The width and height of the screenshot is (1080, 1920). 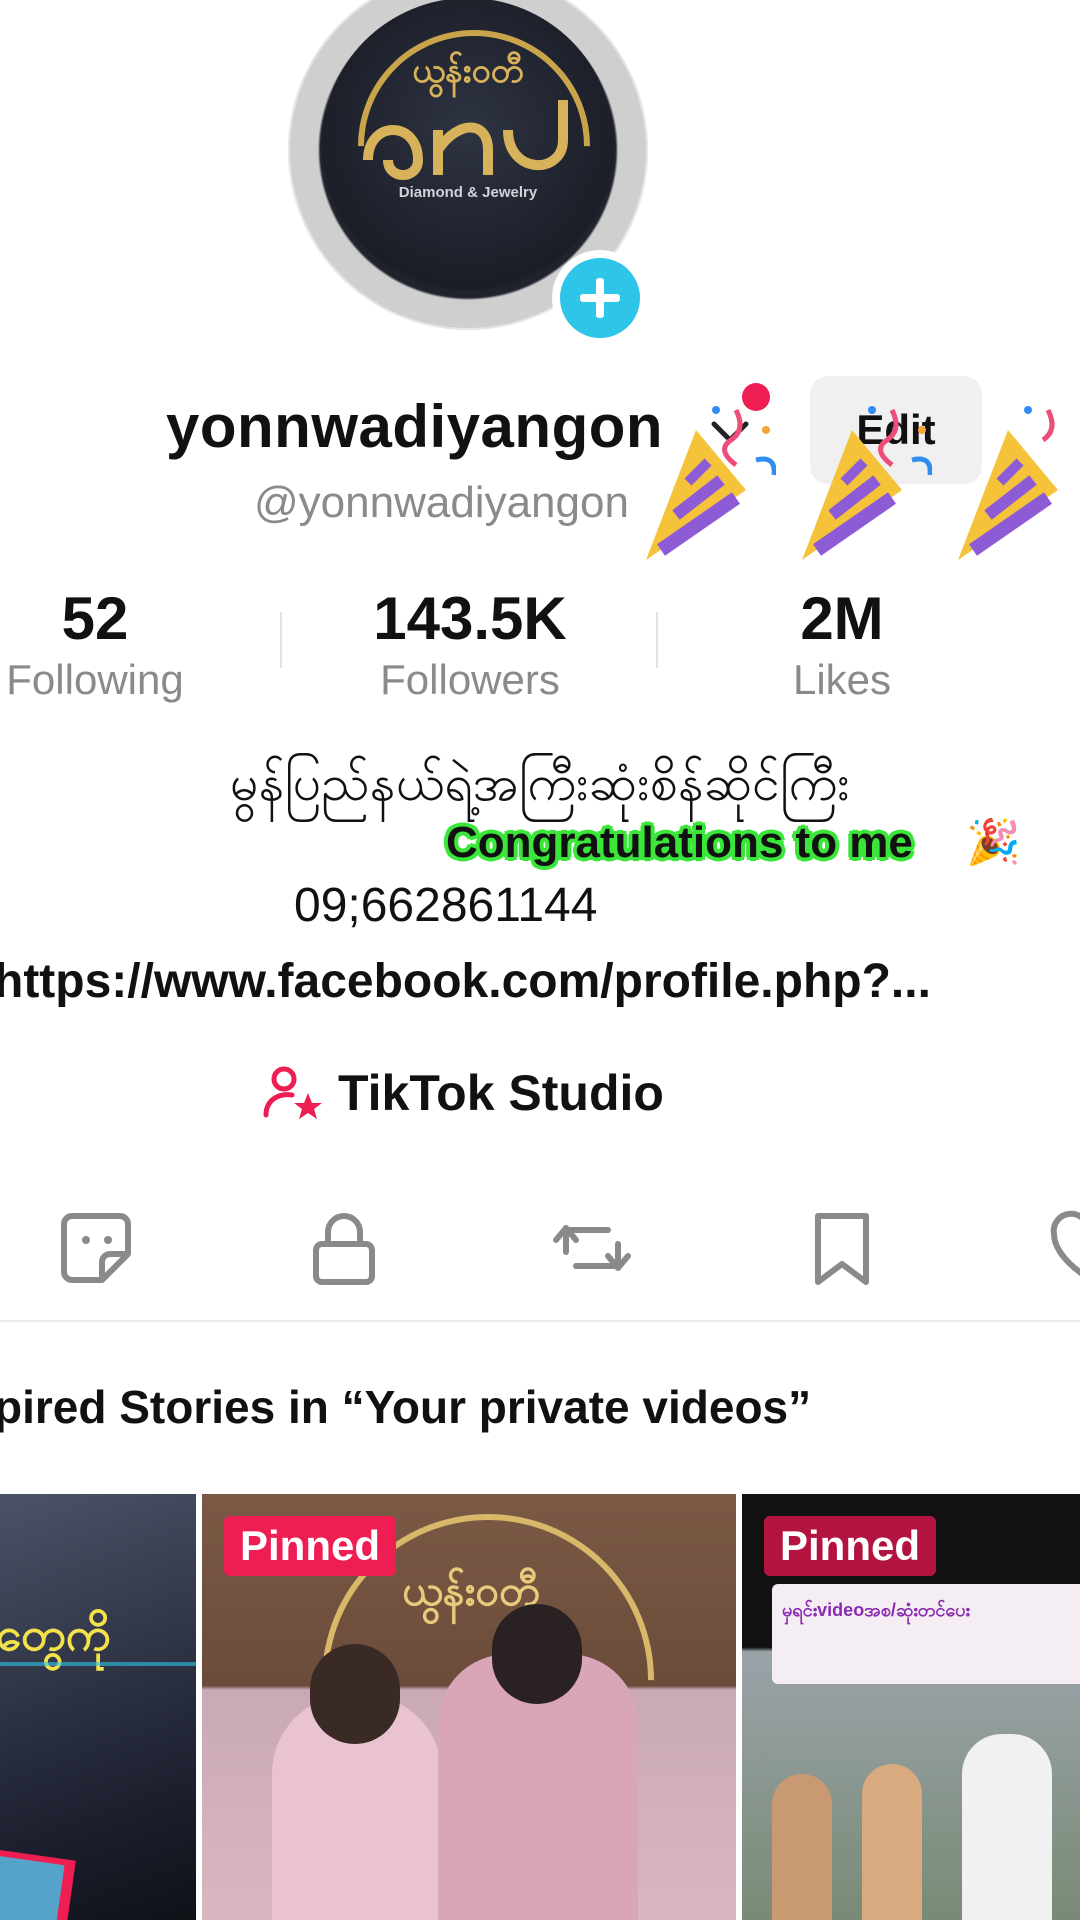 What do you see at coordinates (469, 1707) in the screenshot?
I see `video-tile: ယွန်းဝတီ Pinned` at bounding box center [469, 1707].